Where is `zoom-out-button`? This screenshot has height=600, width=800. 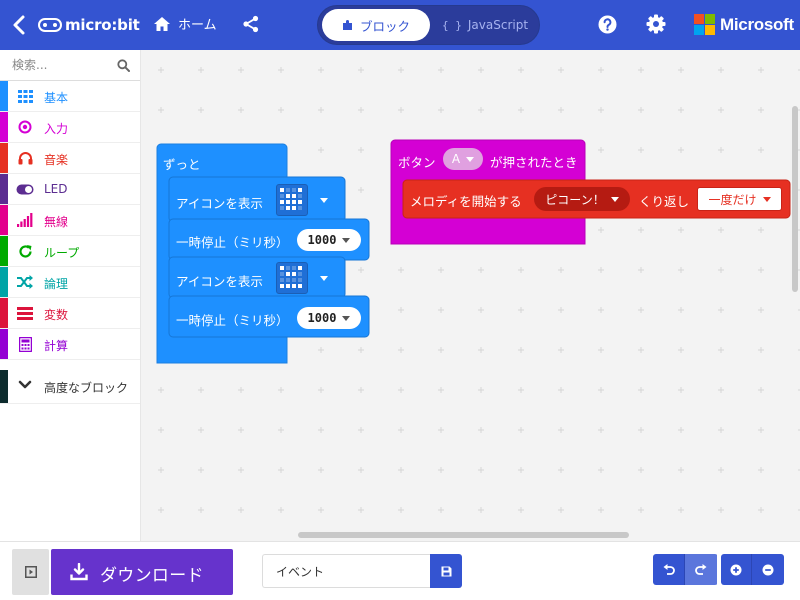 zoom-out-button is located at coordinates (767, 569).